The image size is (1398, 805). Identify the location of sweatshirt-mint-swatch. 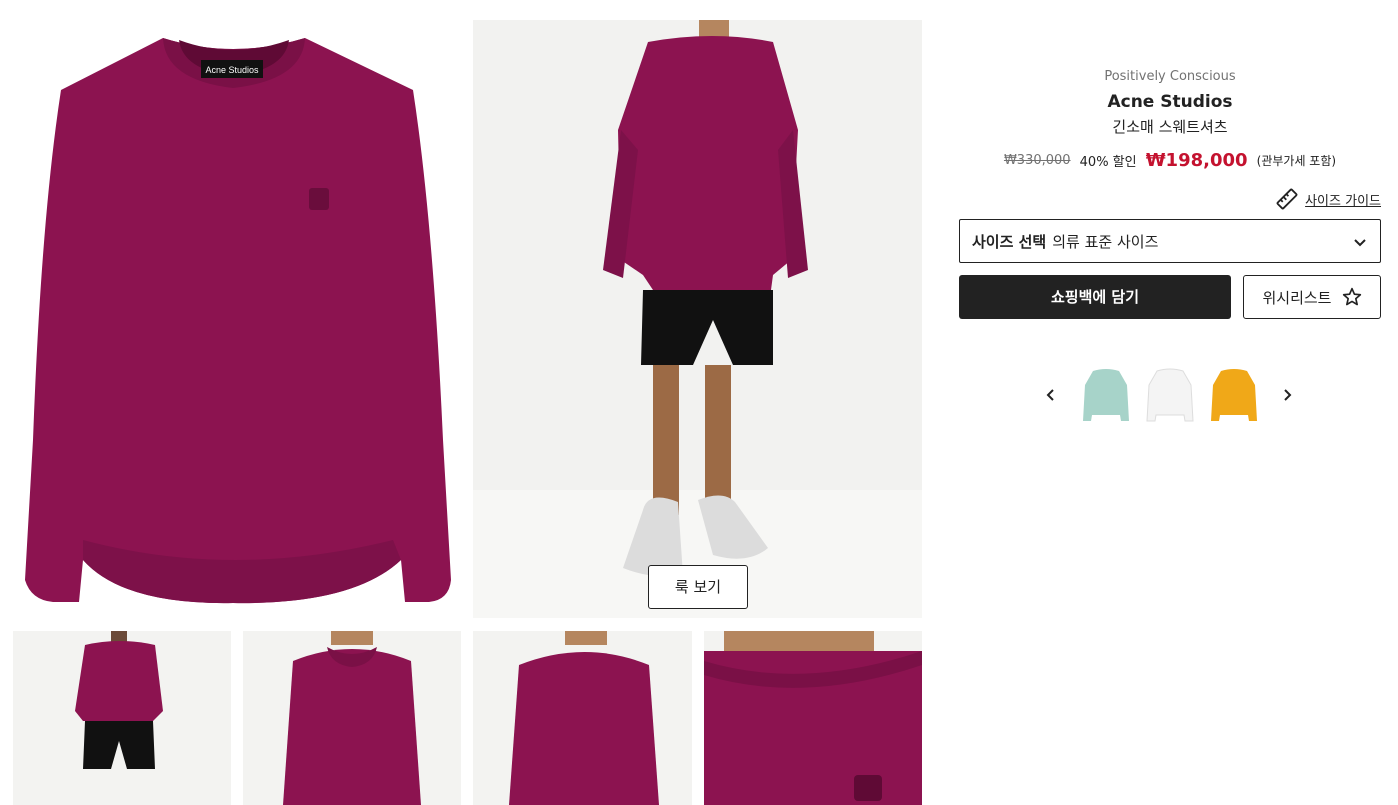
(1106, 395).